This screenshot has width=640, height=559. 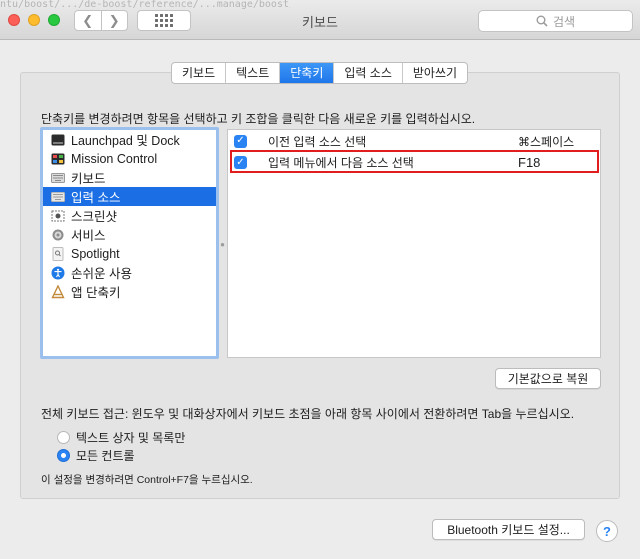 I want to click on highlight-annotation-box, so click(x=414, y=161).